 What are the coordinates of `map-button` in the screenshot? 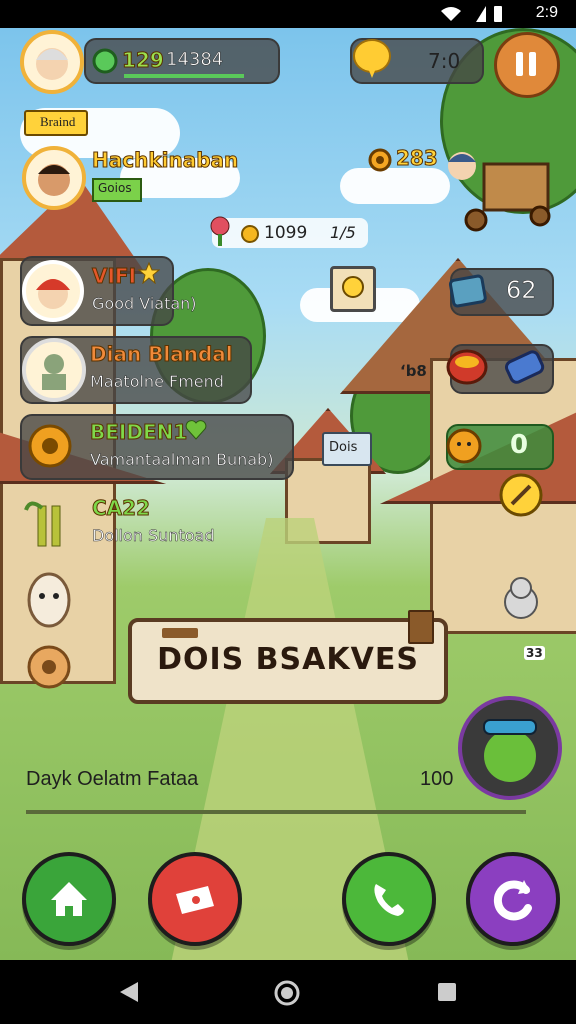 It's located at (353, 289).